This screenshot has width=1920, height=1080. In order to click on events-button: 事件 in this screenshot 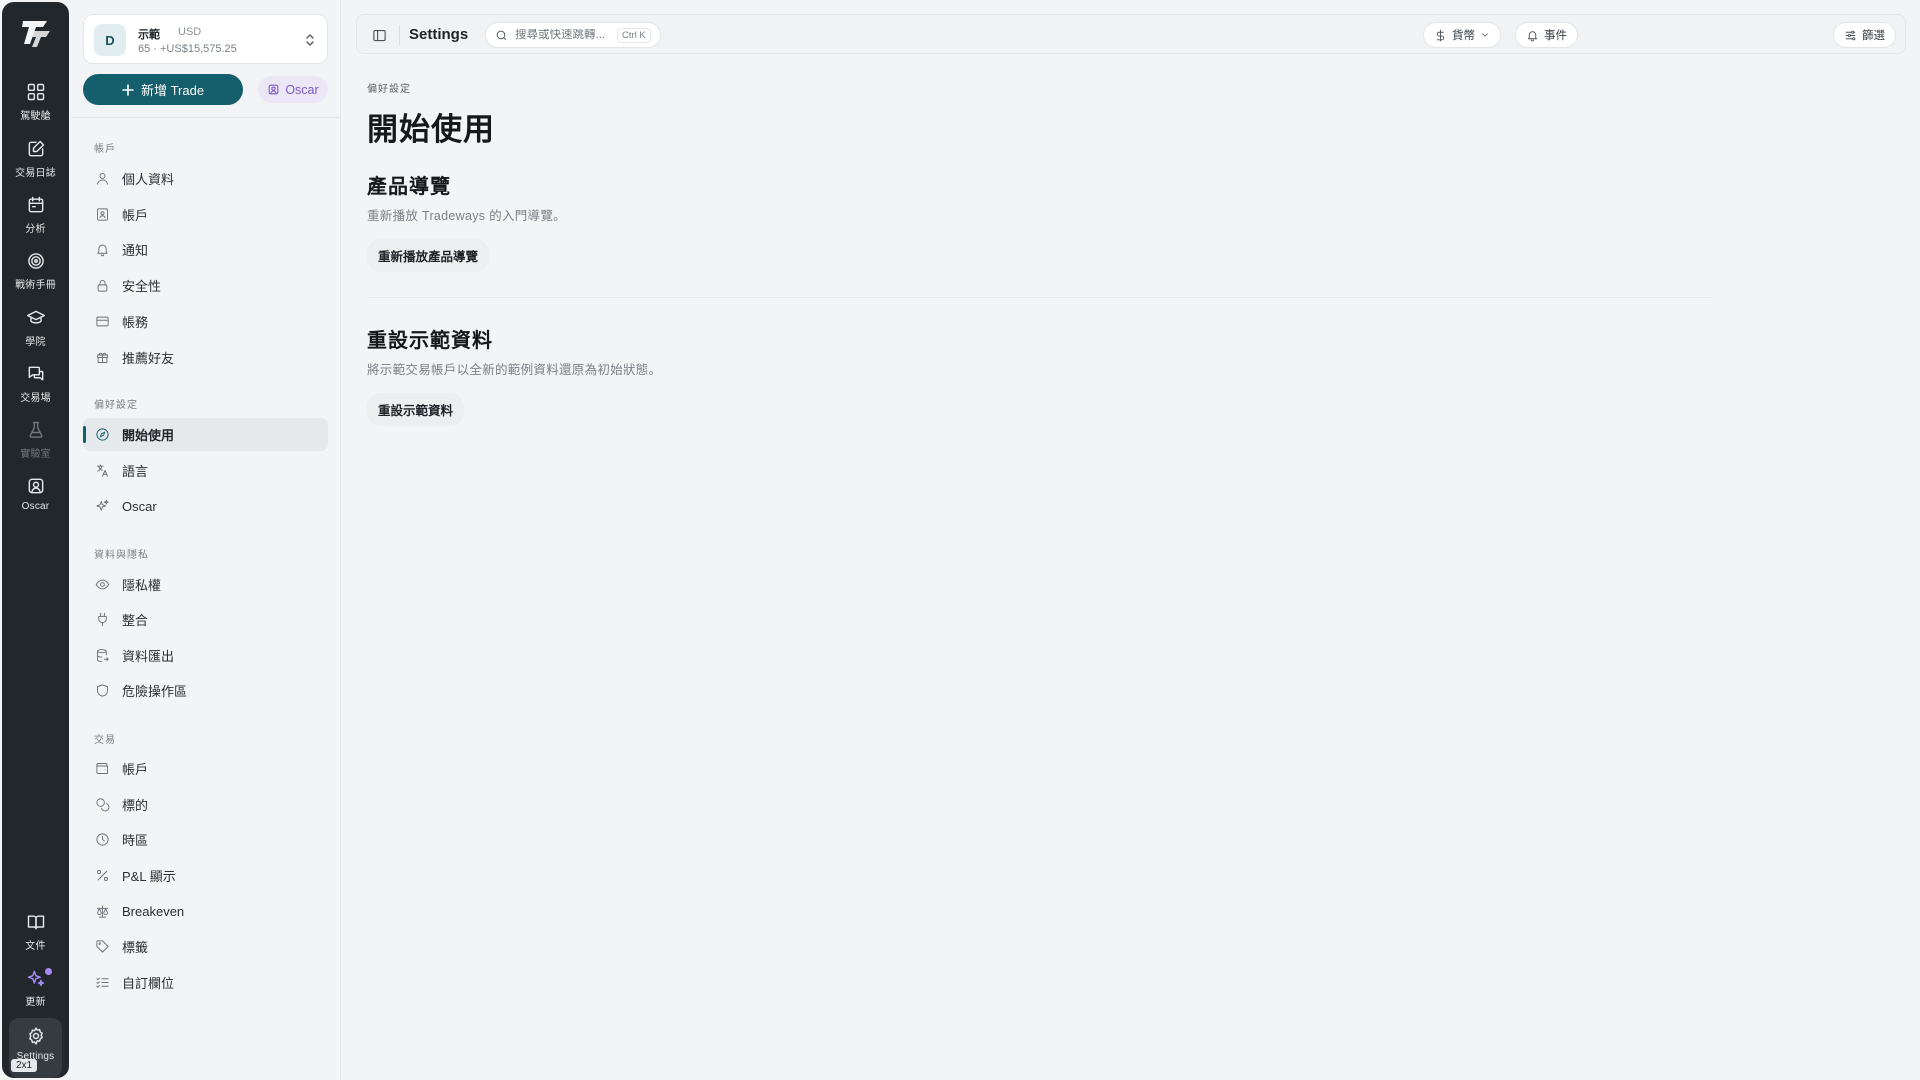, I will do `click(1546, 35)`.